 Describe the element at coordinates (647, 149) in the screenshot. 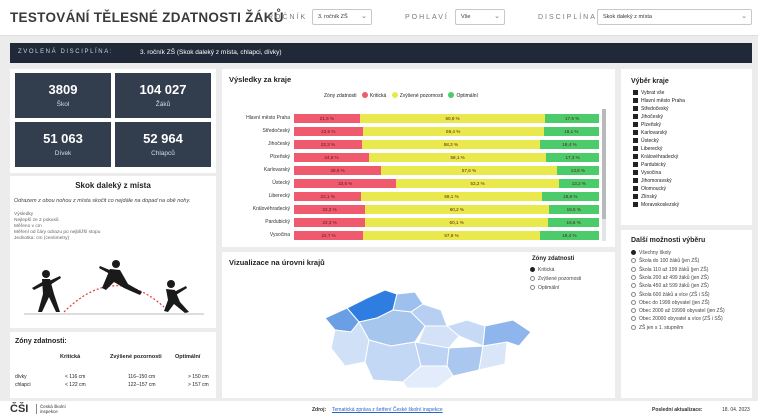

I see `region-checkbox: Liberecký` at that location.